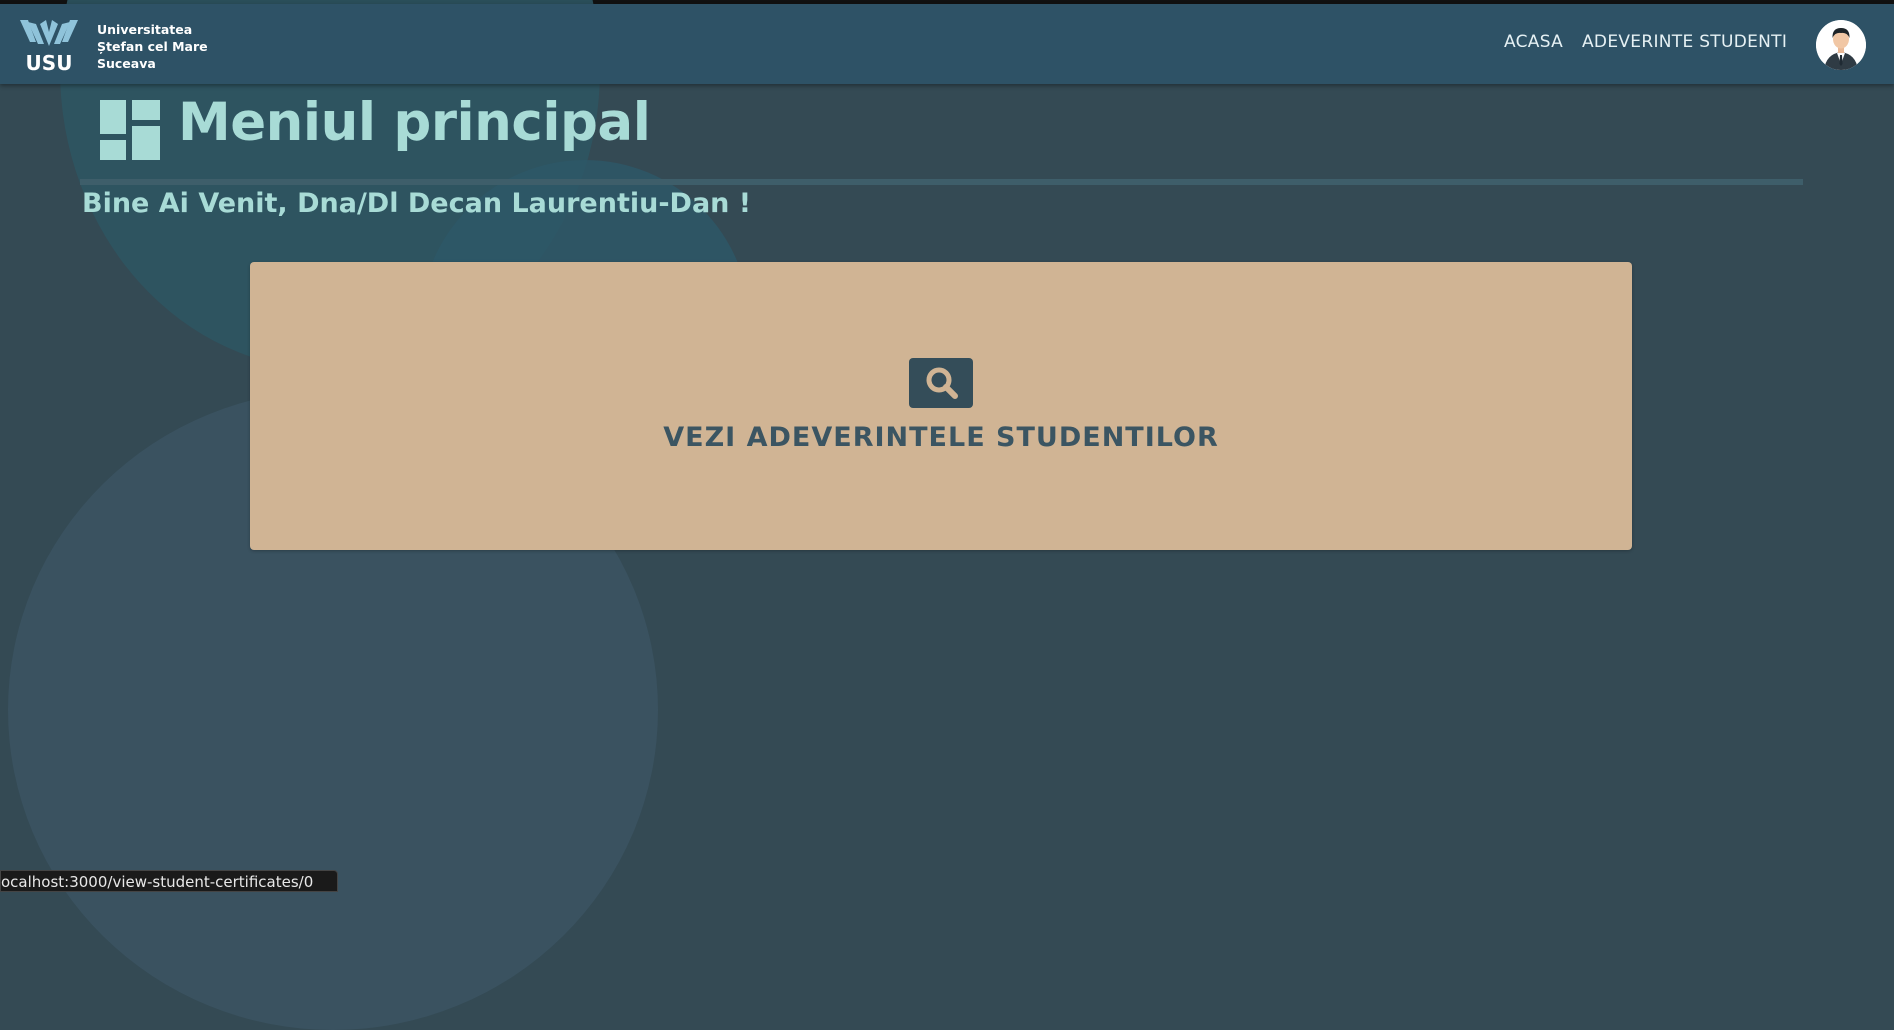 The image size is (1894, 1030). Describe the element at coordinates (126, 63) in the screenshot. I see `university-name-line: Suceava` at that location.